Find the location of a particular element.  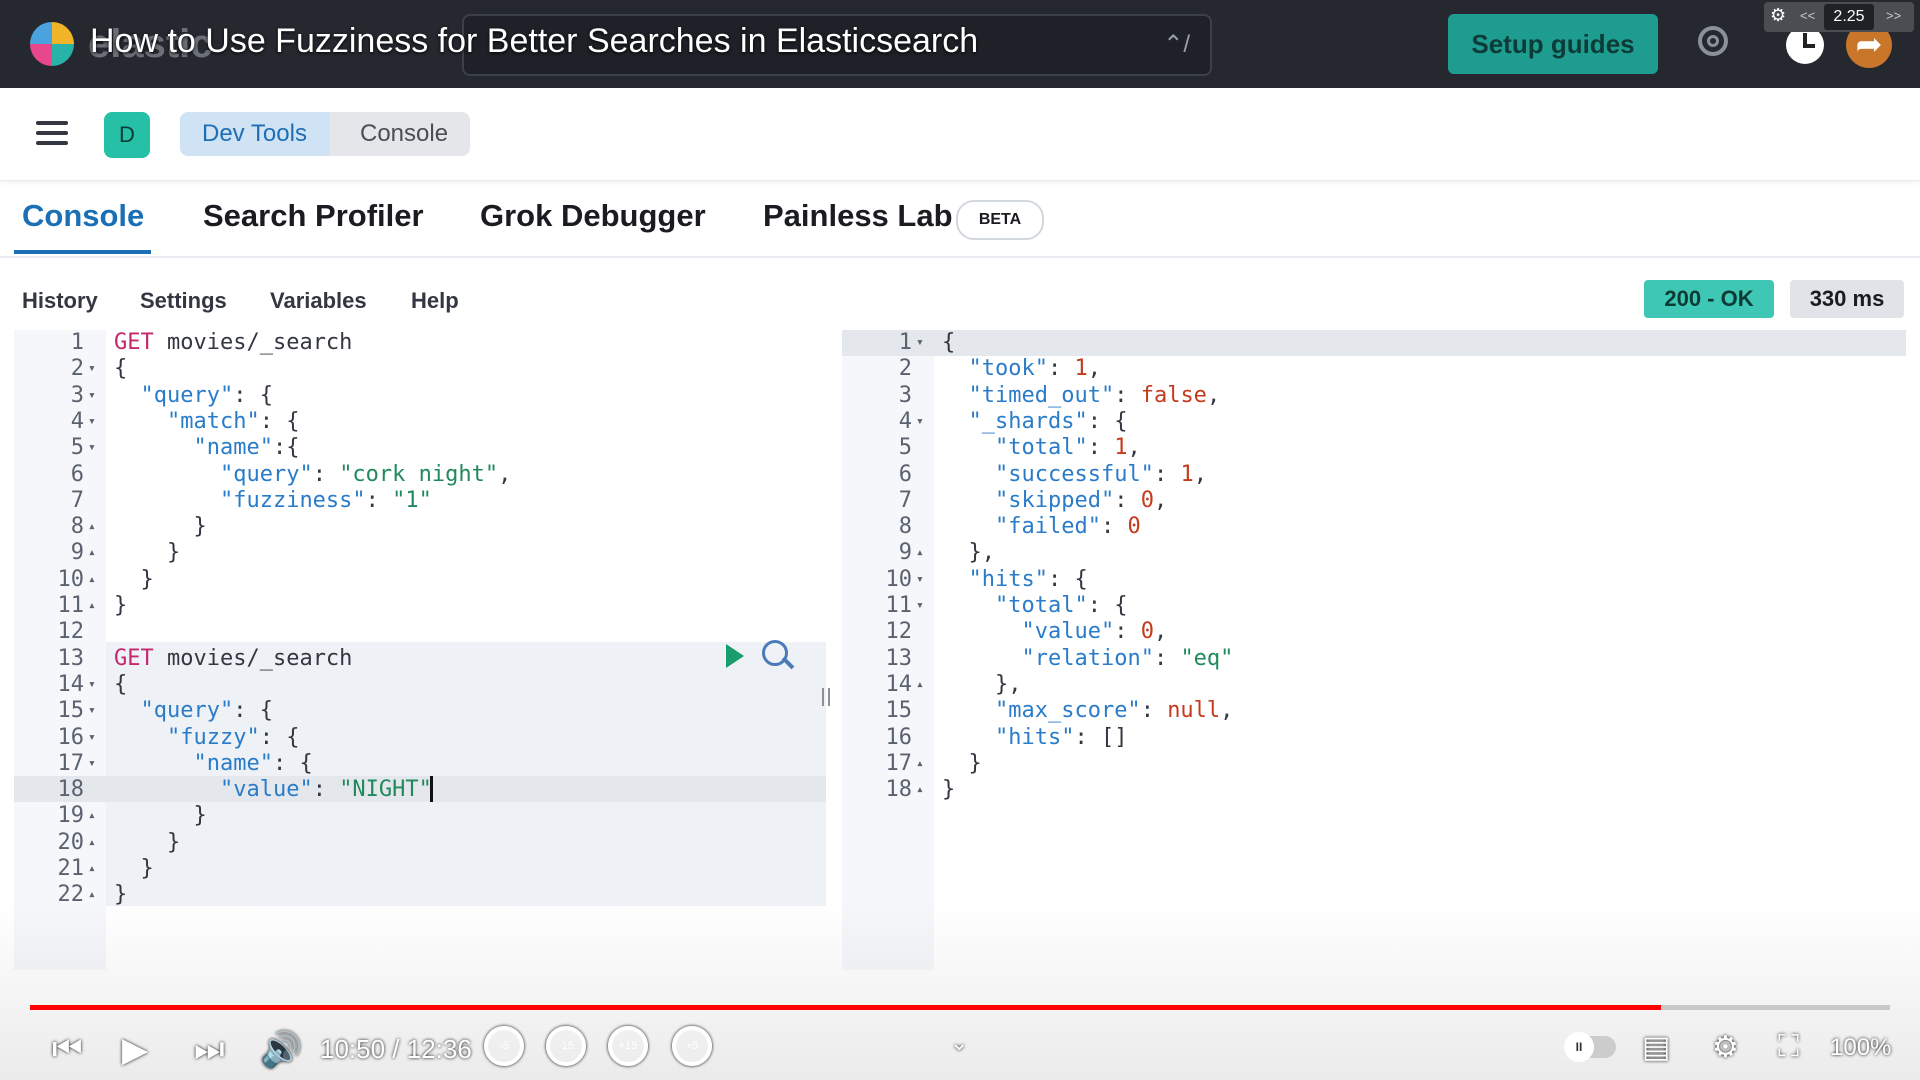

menu-history: History is located at coordinates (60, 301).